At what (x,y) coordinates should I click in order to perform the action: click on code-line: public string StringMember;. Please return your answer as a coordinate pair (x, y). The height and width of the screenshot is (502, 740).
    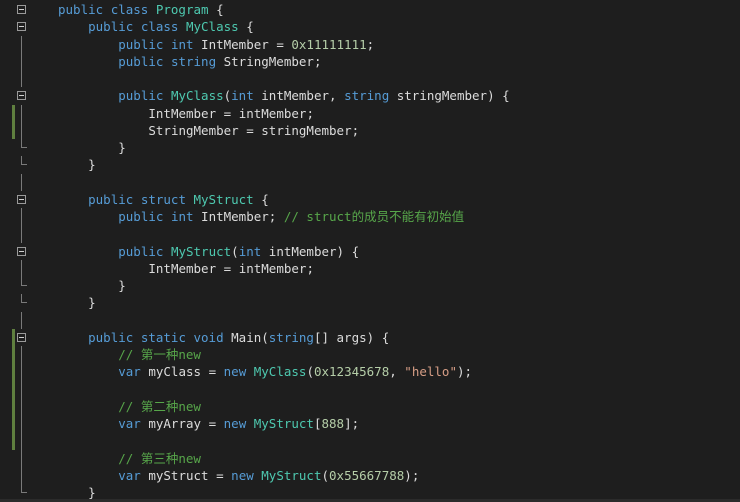
    Looking at the image, I should click on (370, 61).